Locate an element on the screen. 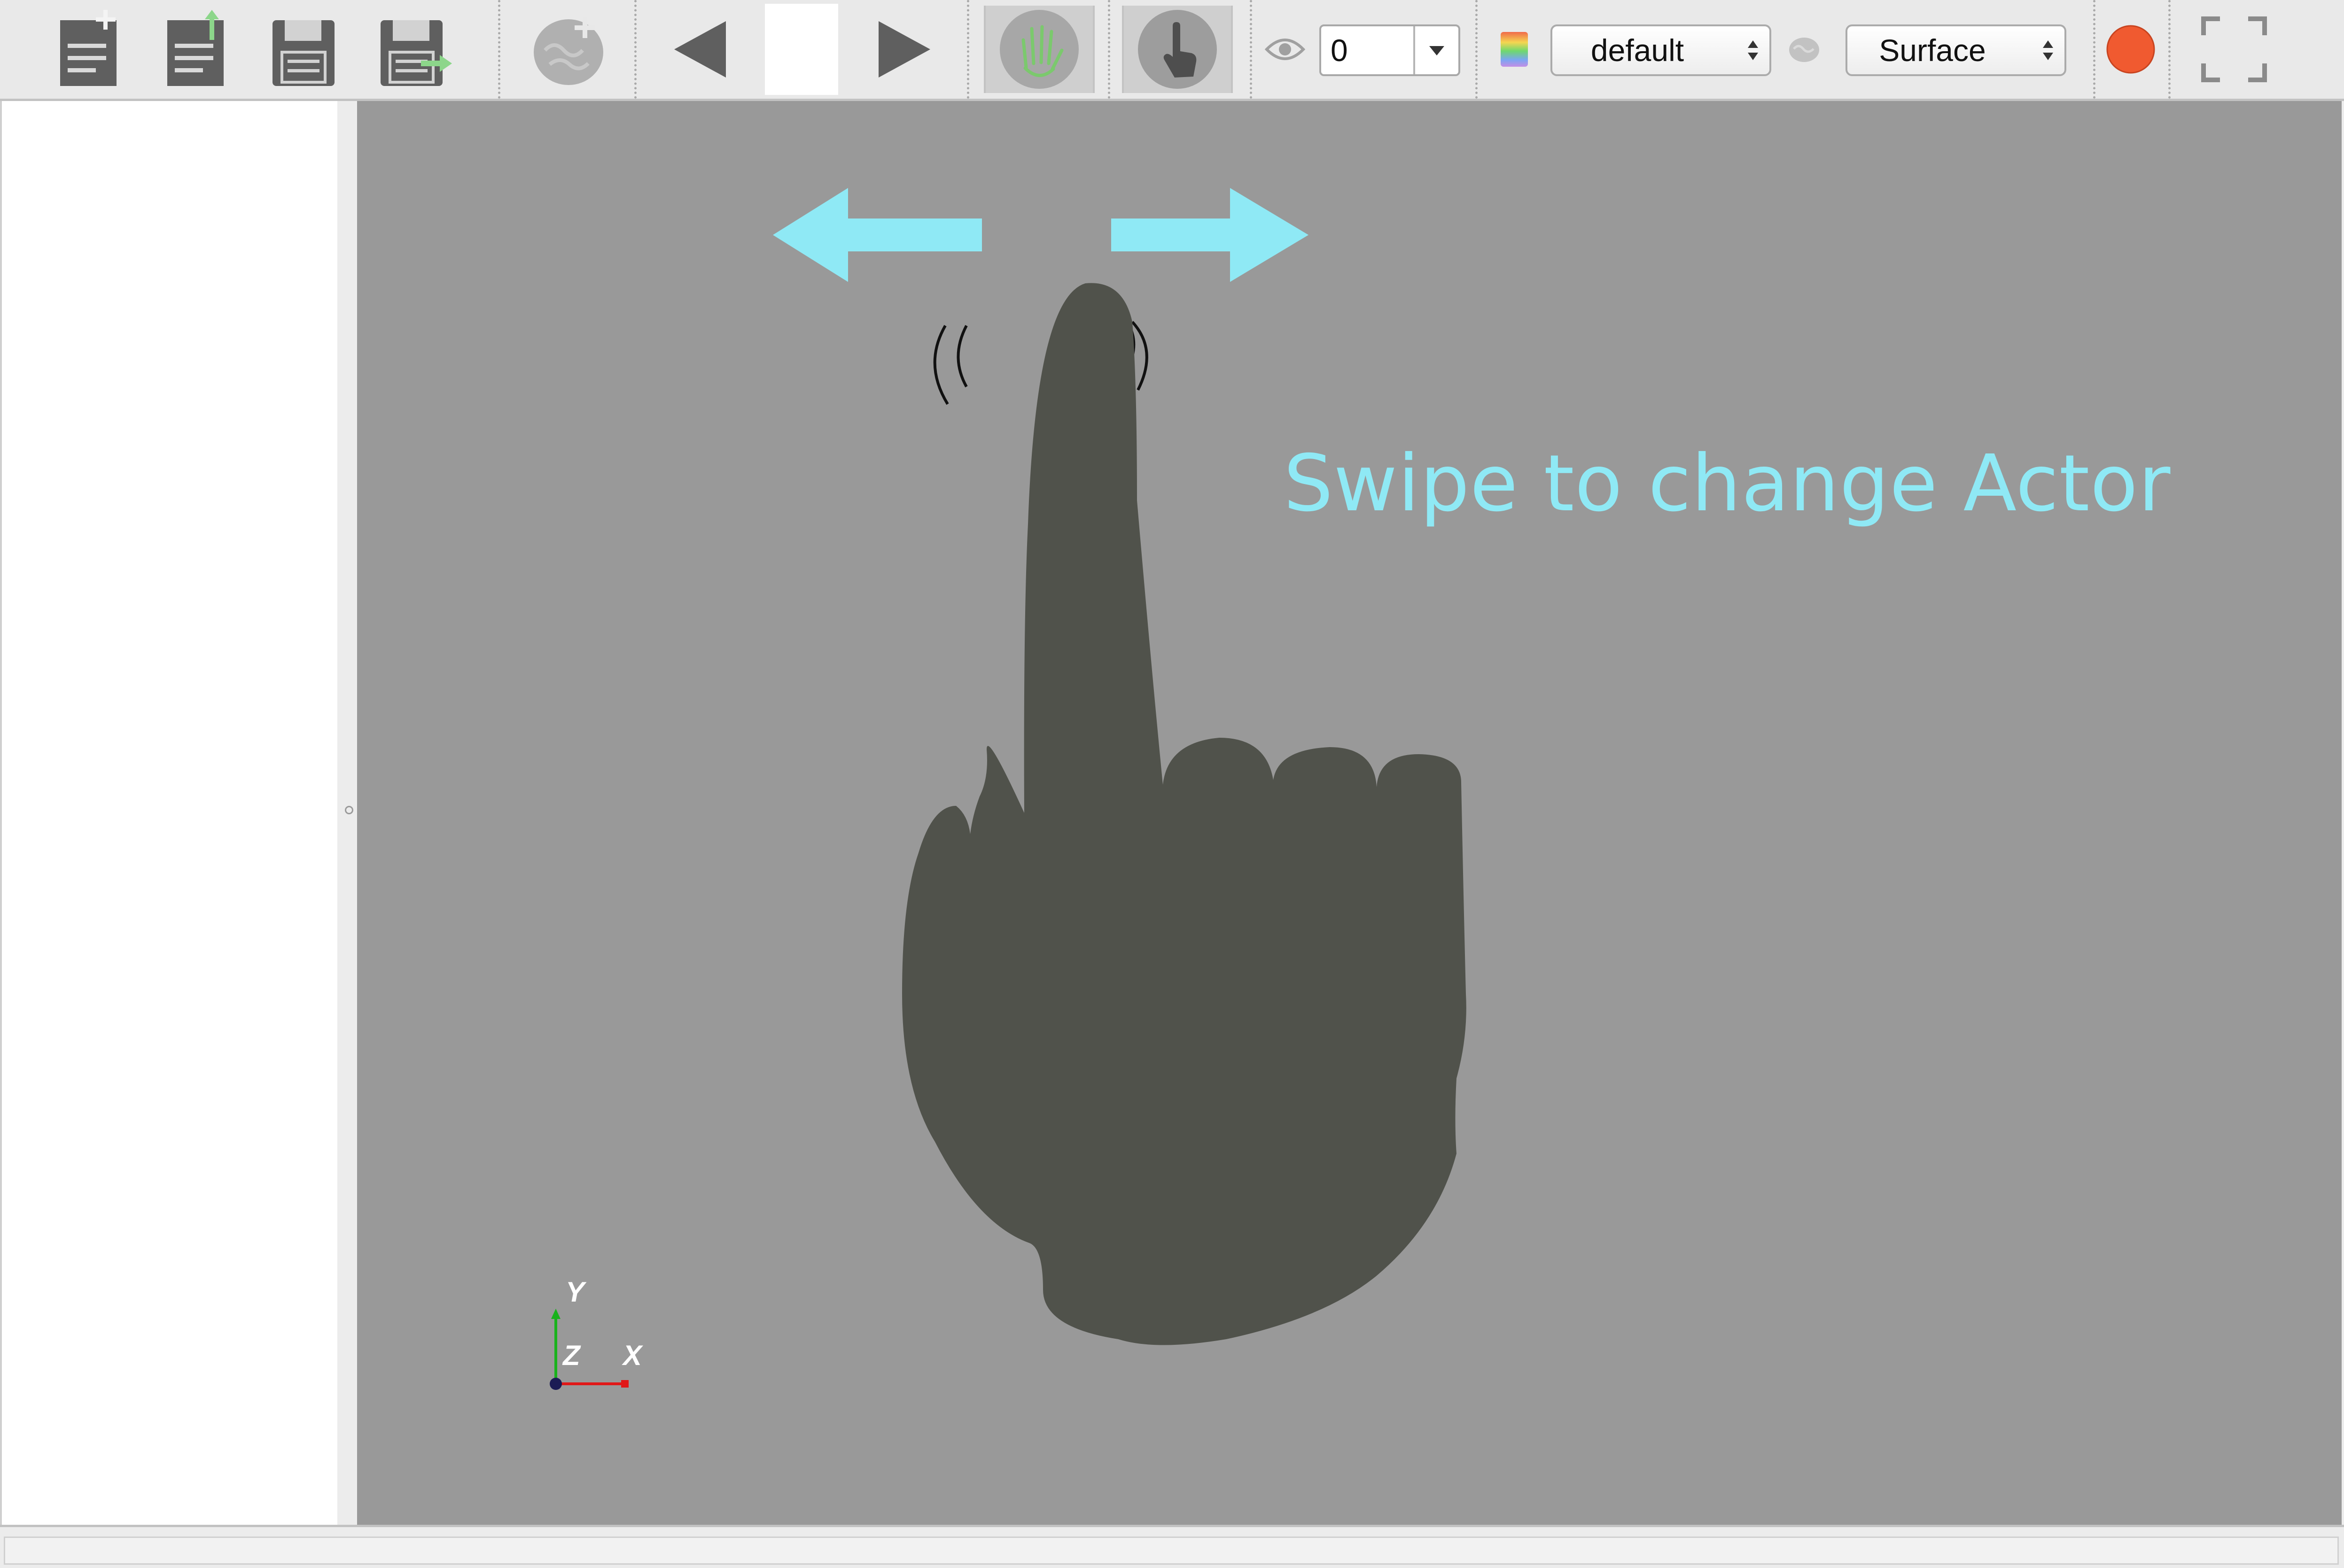 The image size is (2344, 1568). fullscreen-button is located at coordinates (2234, 49).